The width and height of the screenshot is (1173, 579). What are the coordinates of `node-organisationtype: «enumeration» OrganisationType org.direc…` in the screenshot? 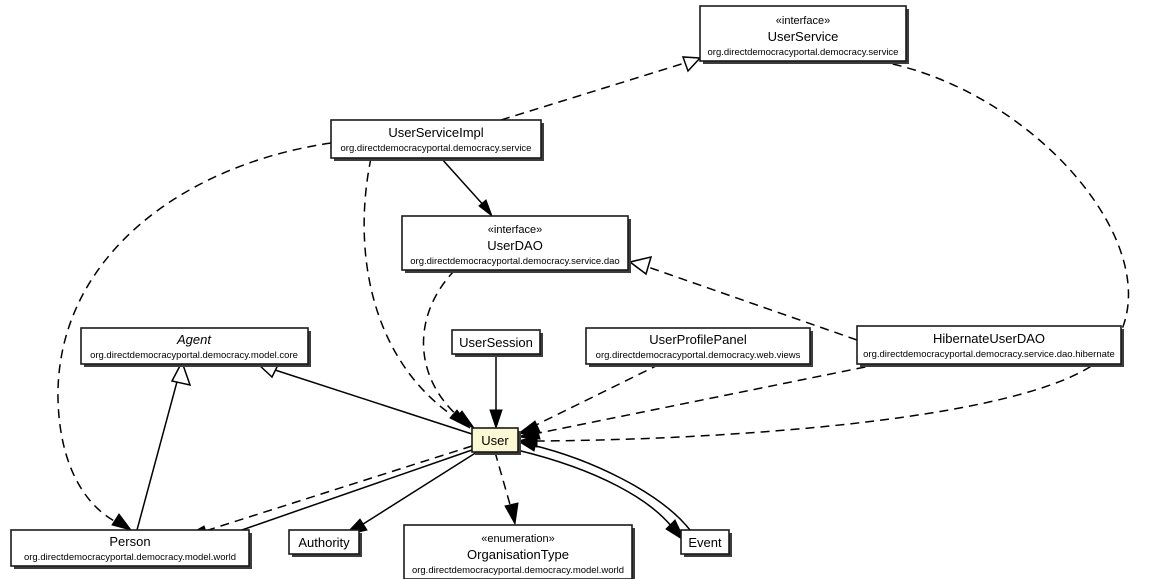 It's located at (519, 551).